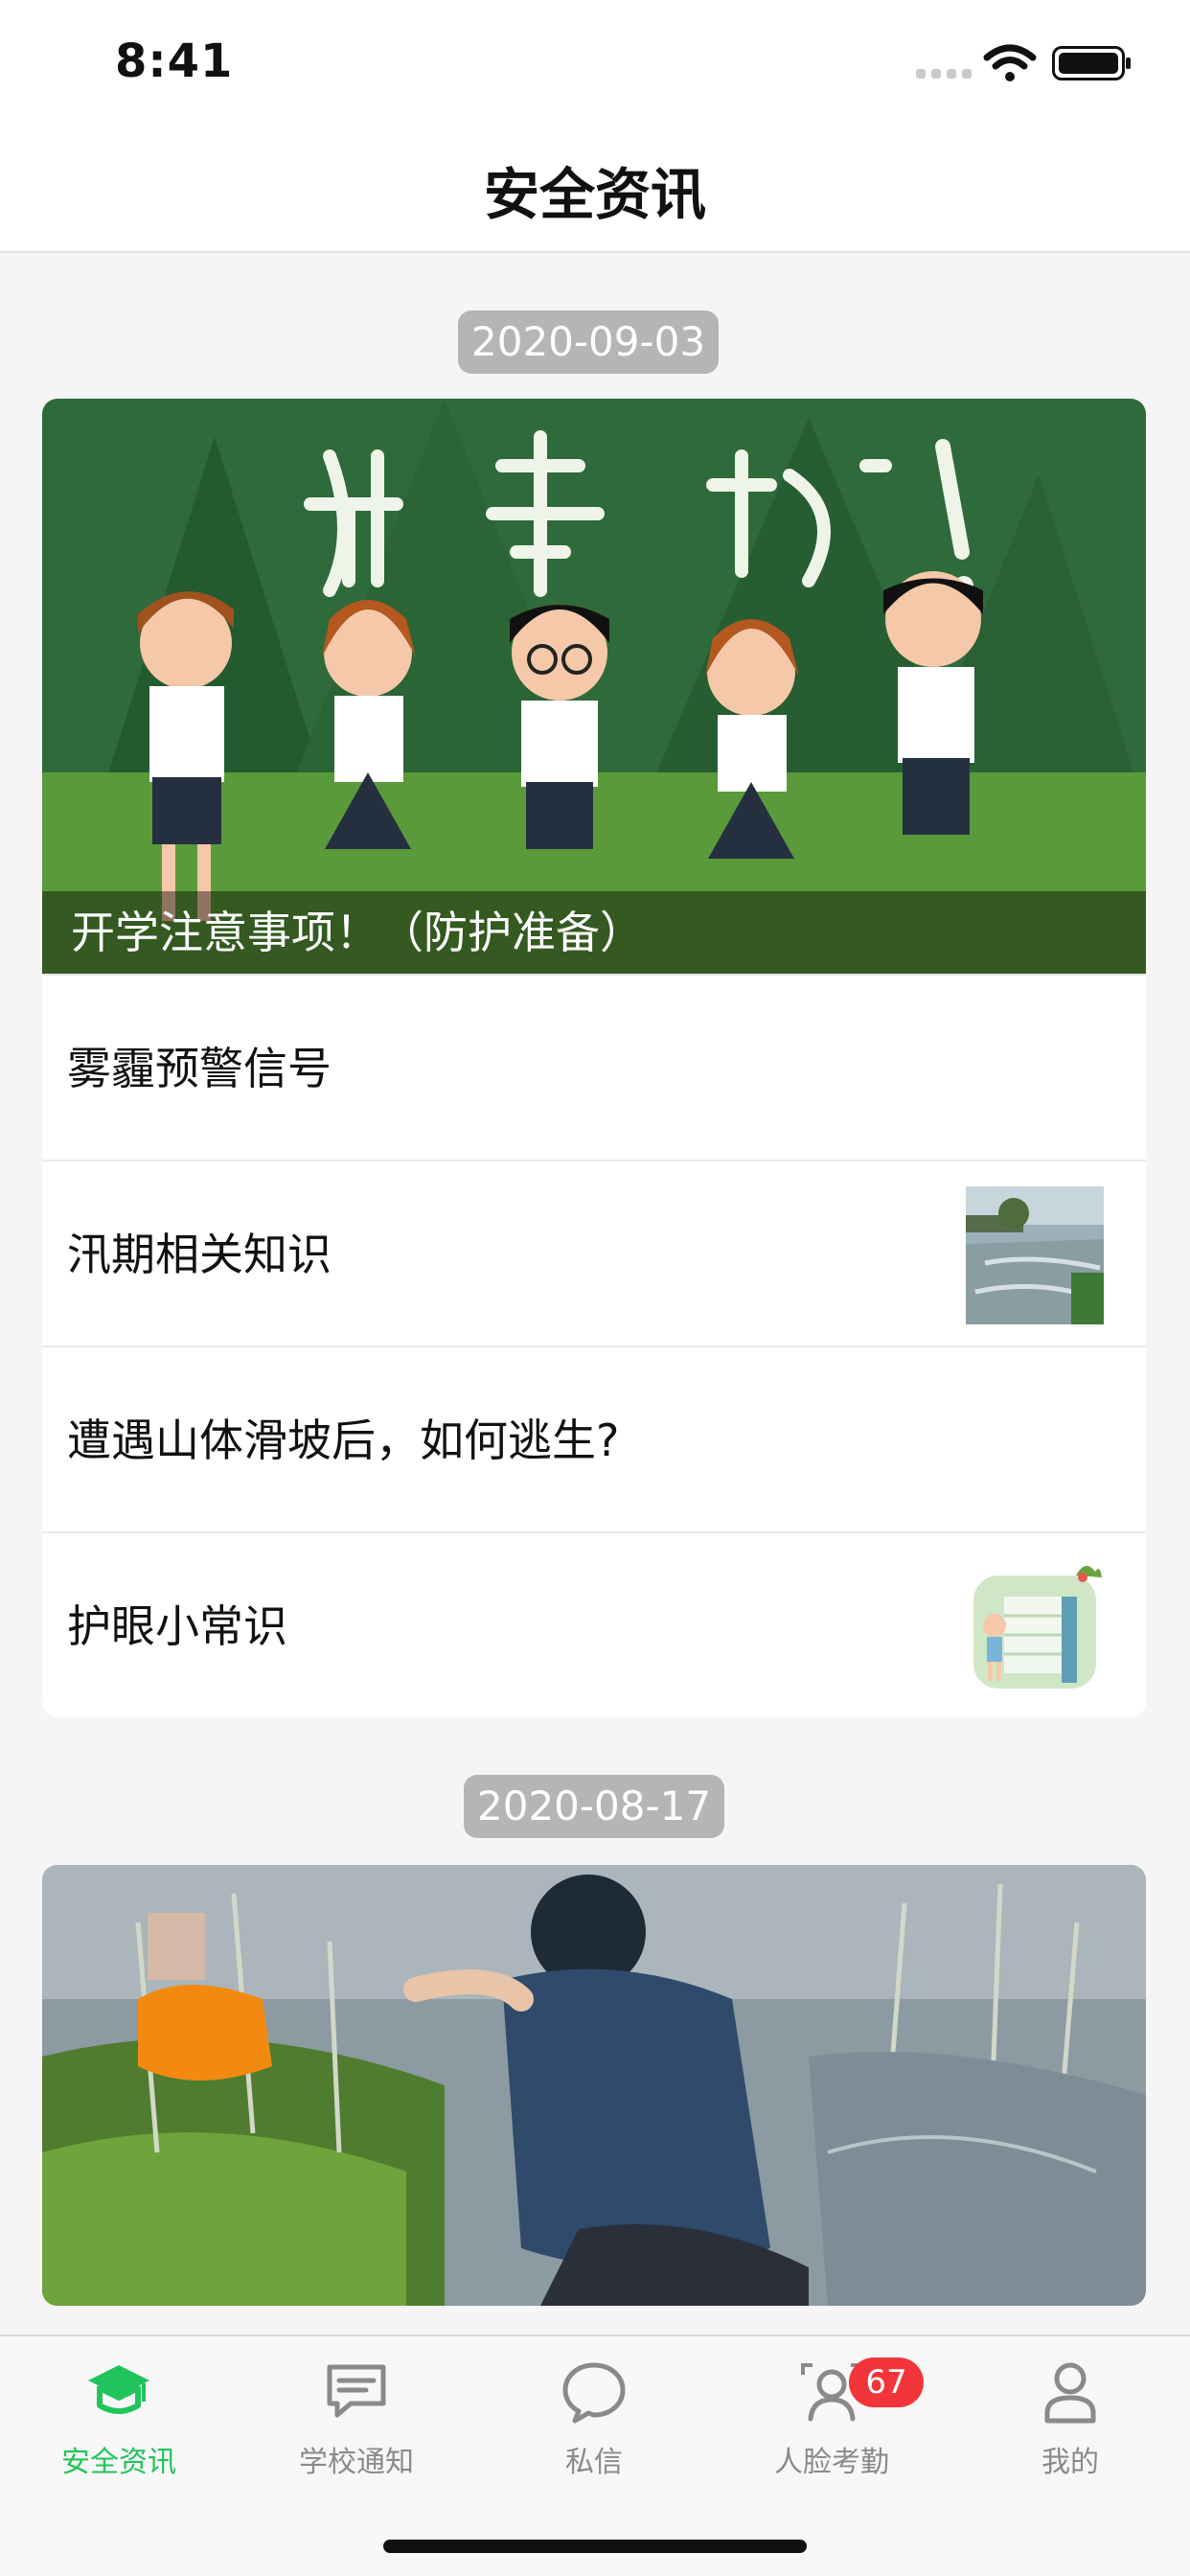  Describe the element at coordinates (357, 2463) in the screenshot. I see `tab-label: 学校通知` at that location.